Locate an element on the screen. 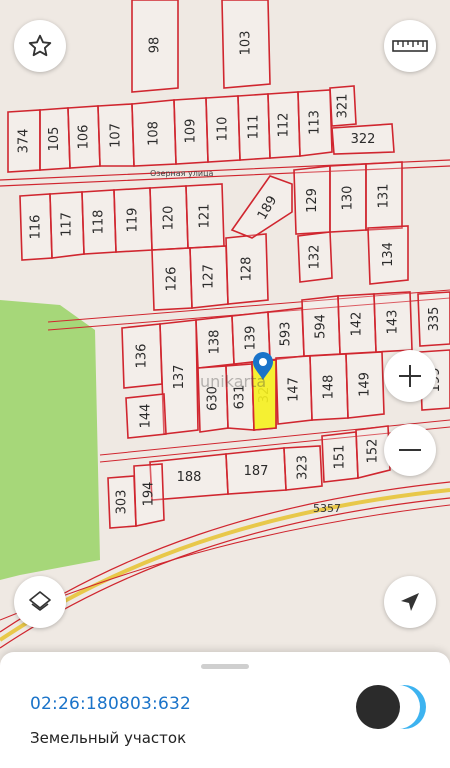 This screenshot has width=450, height=768. layers-icon is located at coordinates (40, 601).